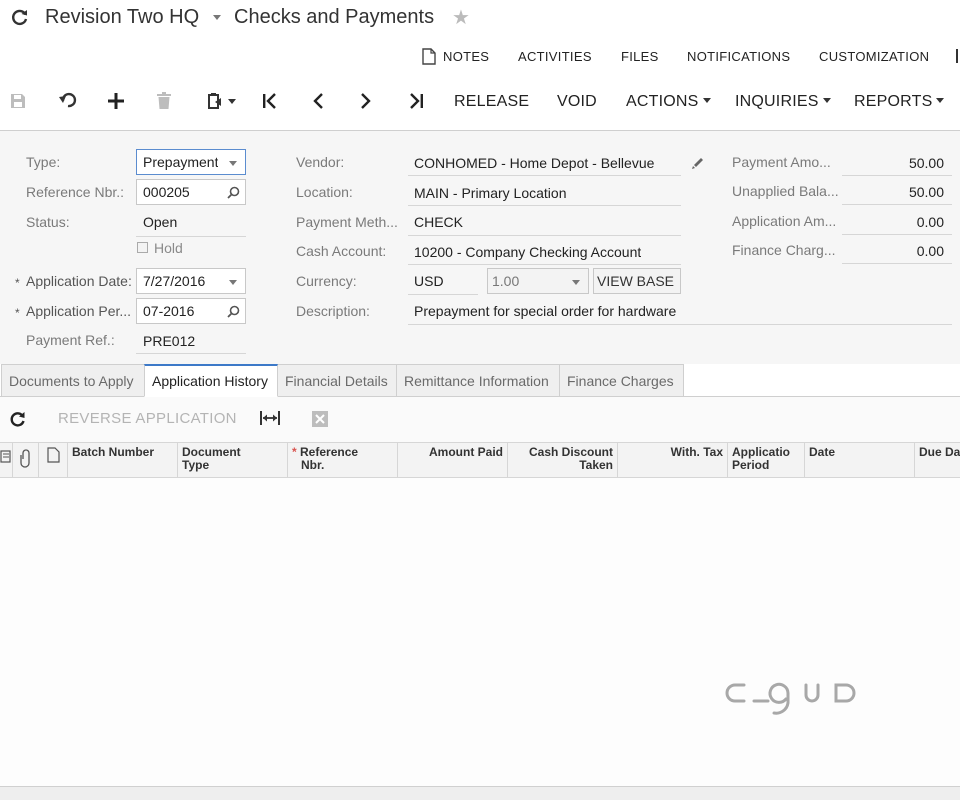 This screenshot has height=800, width=960. Describe the element at coordinates (122, 17) in the screenshot. I see `company-name: Revision Two HQ` at that location.